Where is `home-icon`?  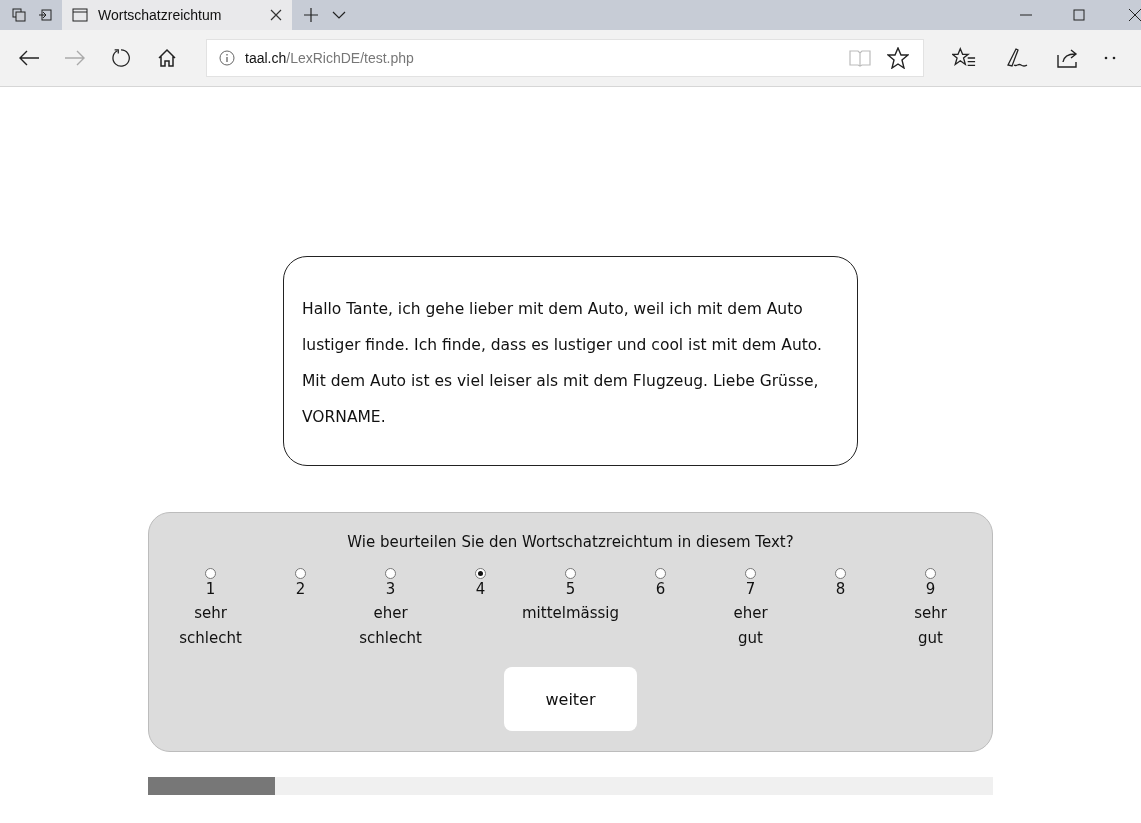
home-icon is located at coordinates (167, 58).